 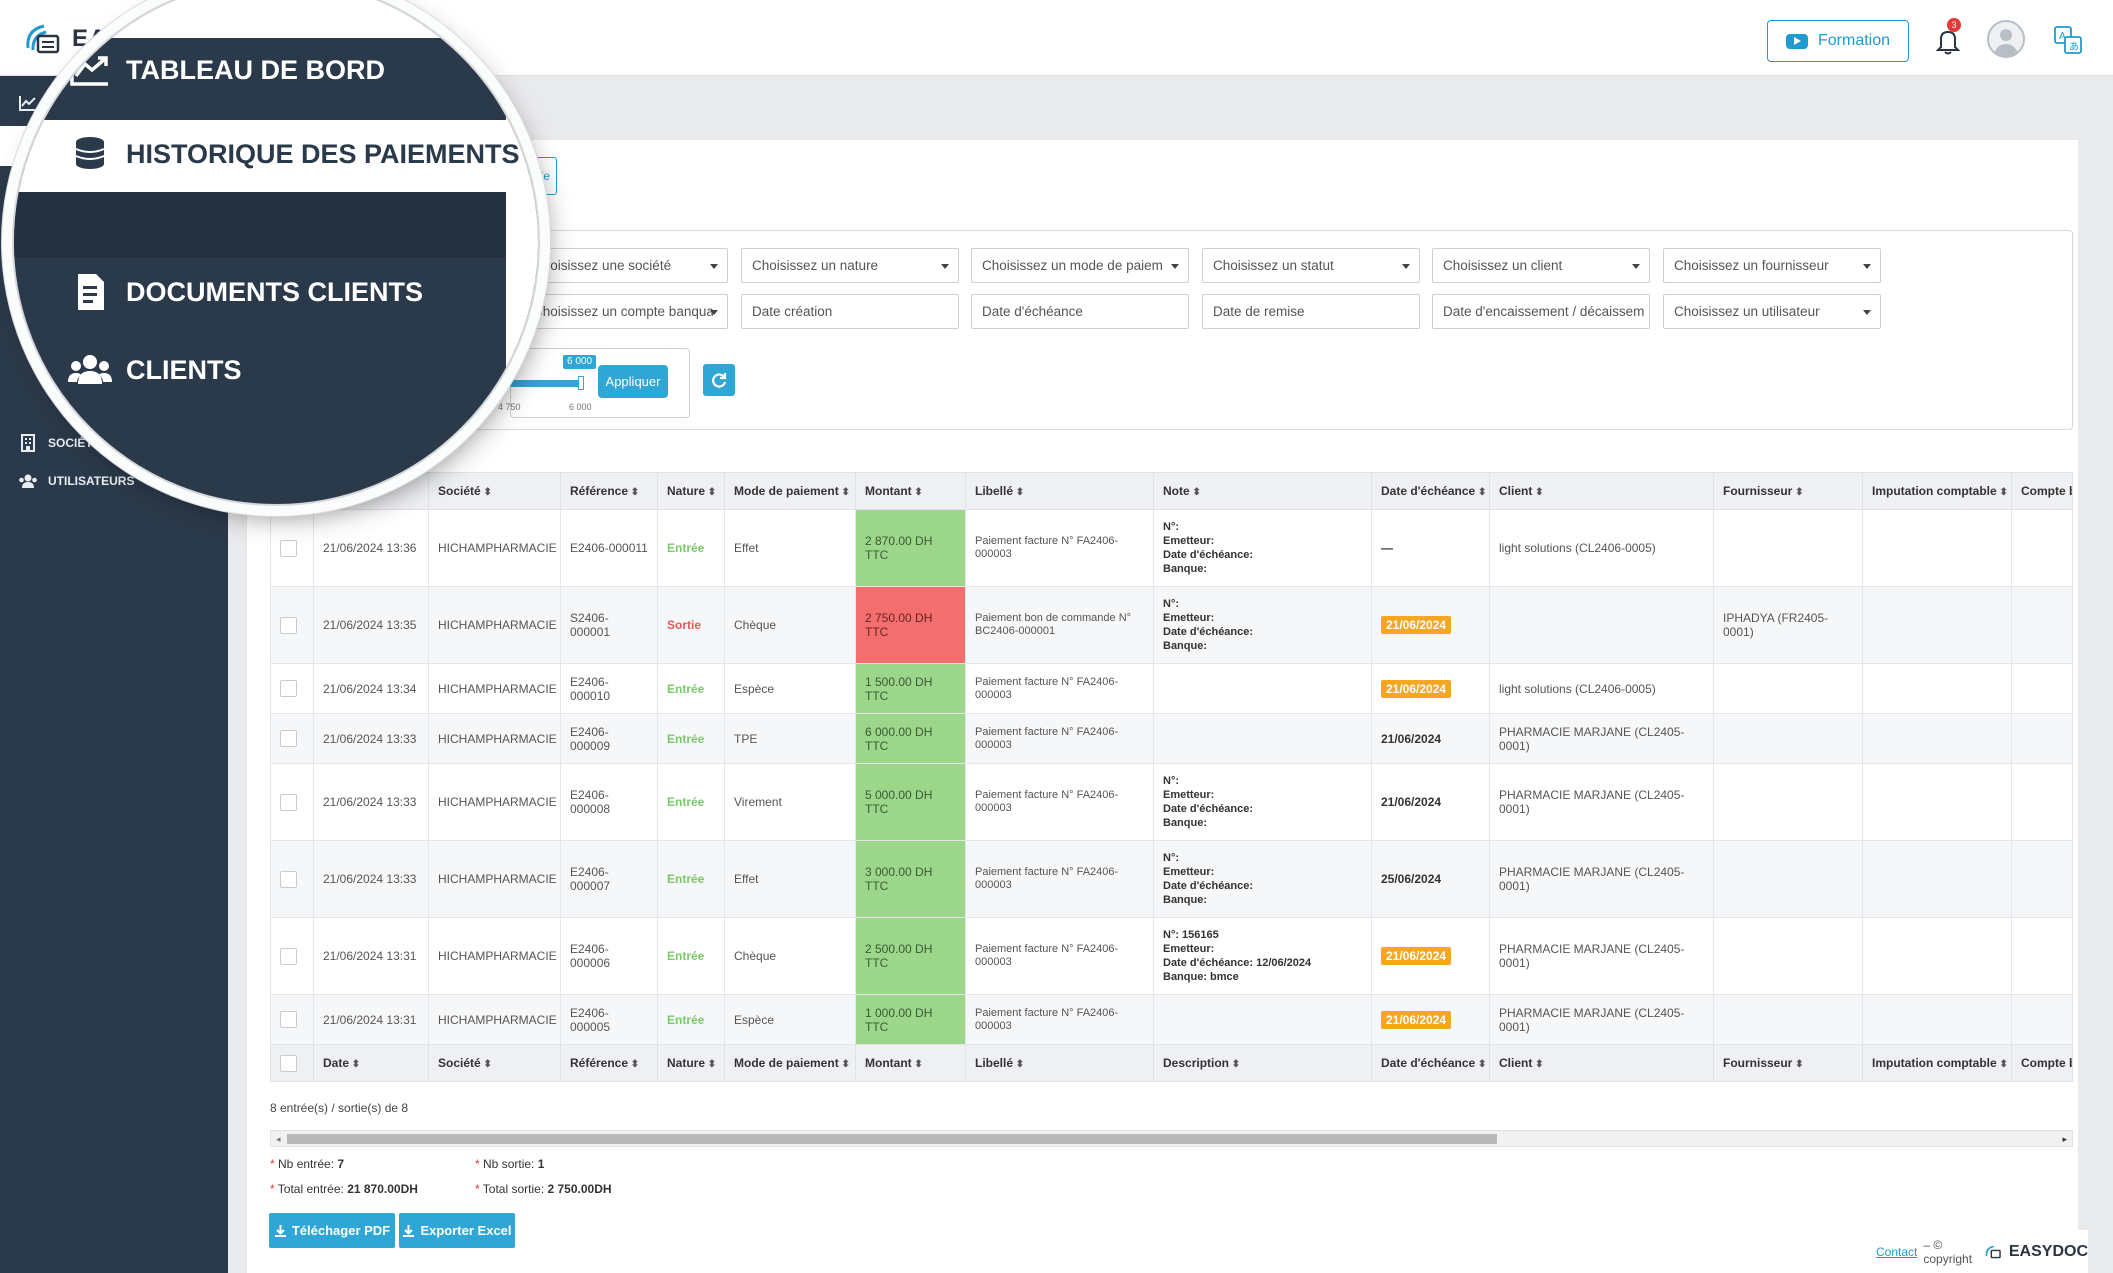 I want to click on reference-cell: S2406-000001, so click(x=609, y=625).